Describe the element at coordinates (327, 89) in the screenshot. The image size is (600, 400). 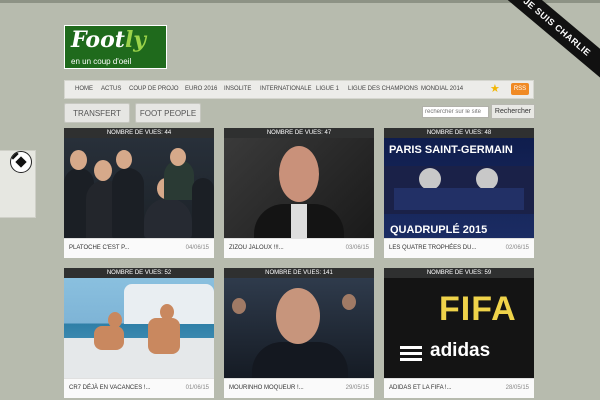
I see `nav-ligue-1: LIGUE 1` at that location.